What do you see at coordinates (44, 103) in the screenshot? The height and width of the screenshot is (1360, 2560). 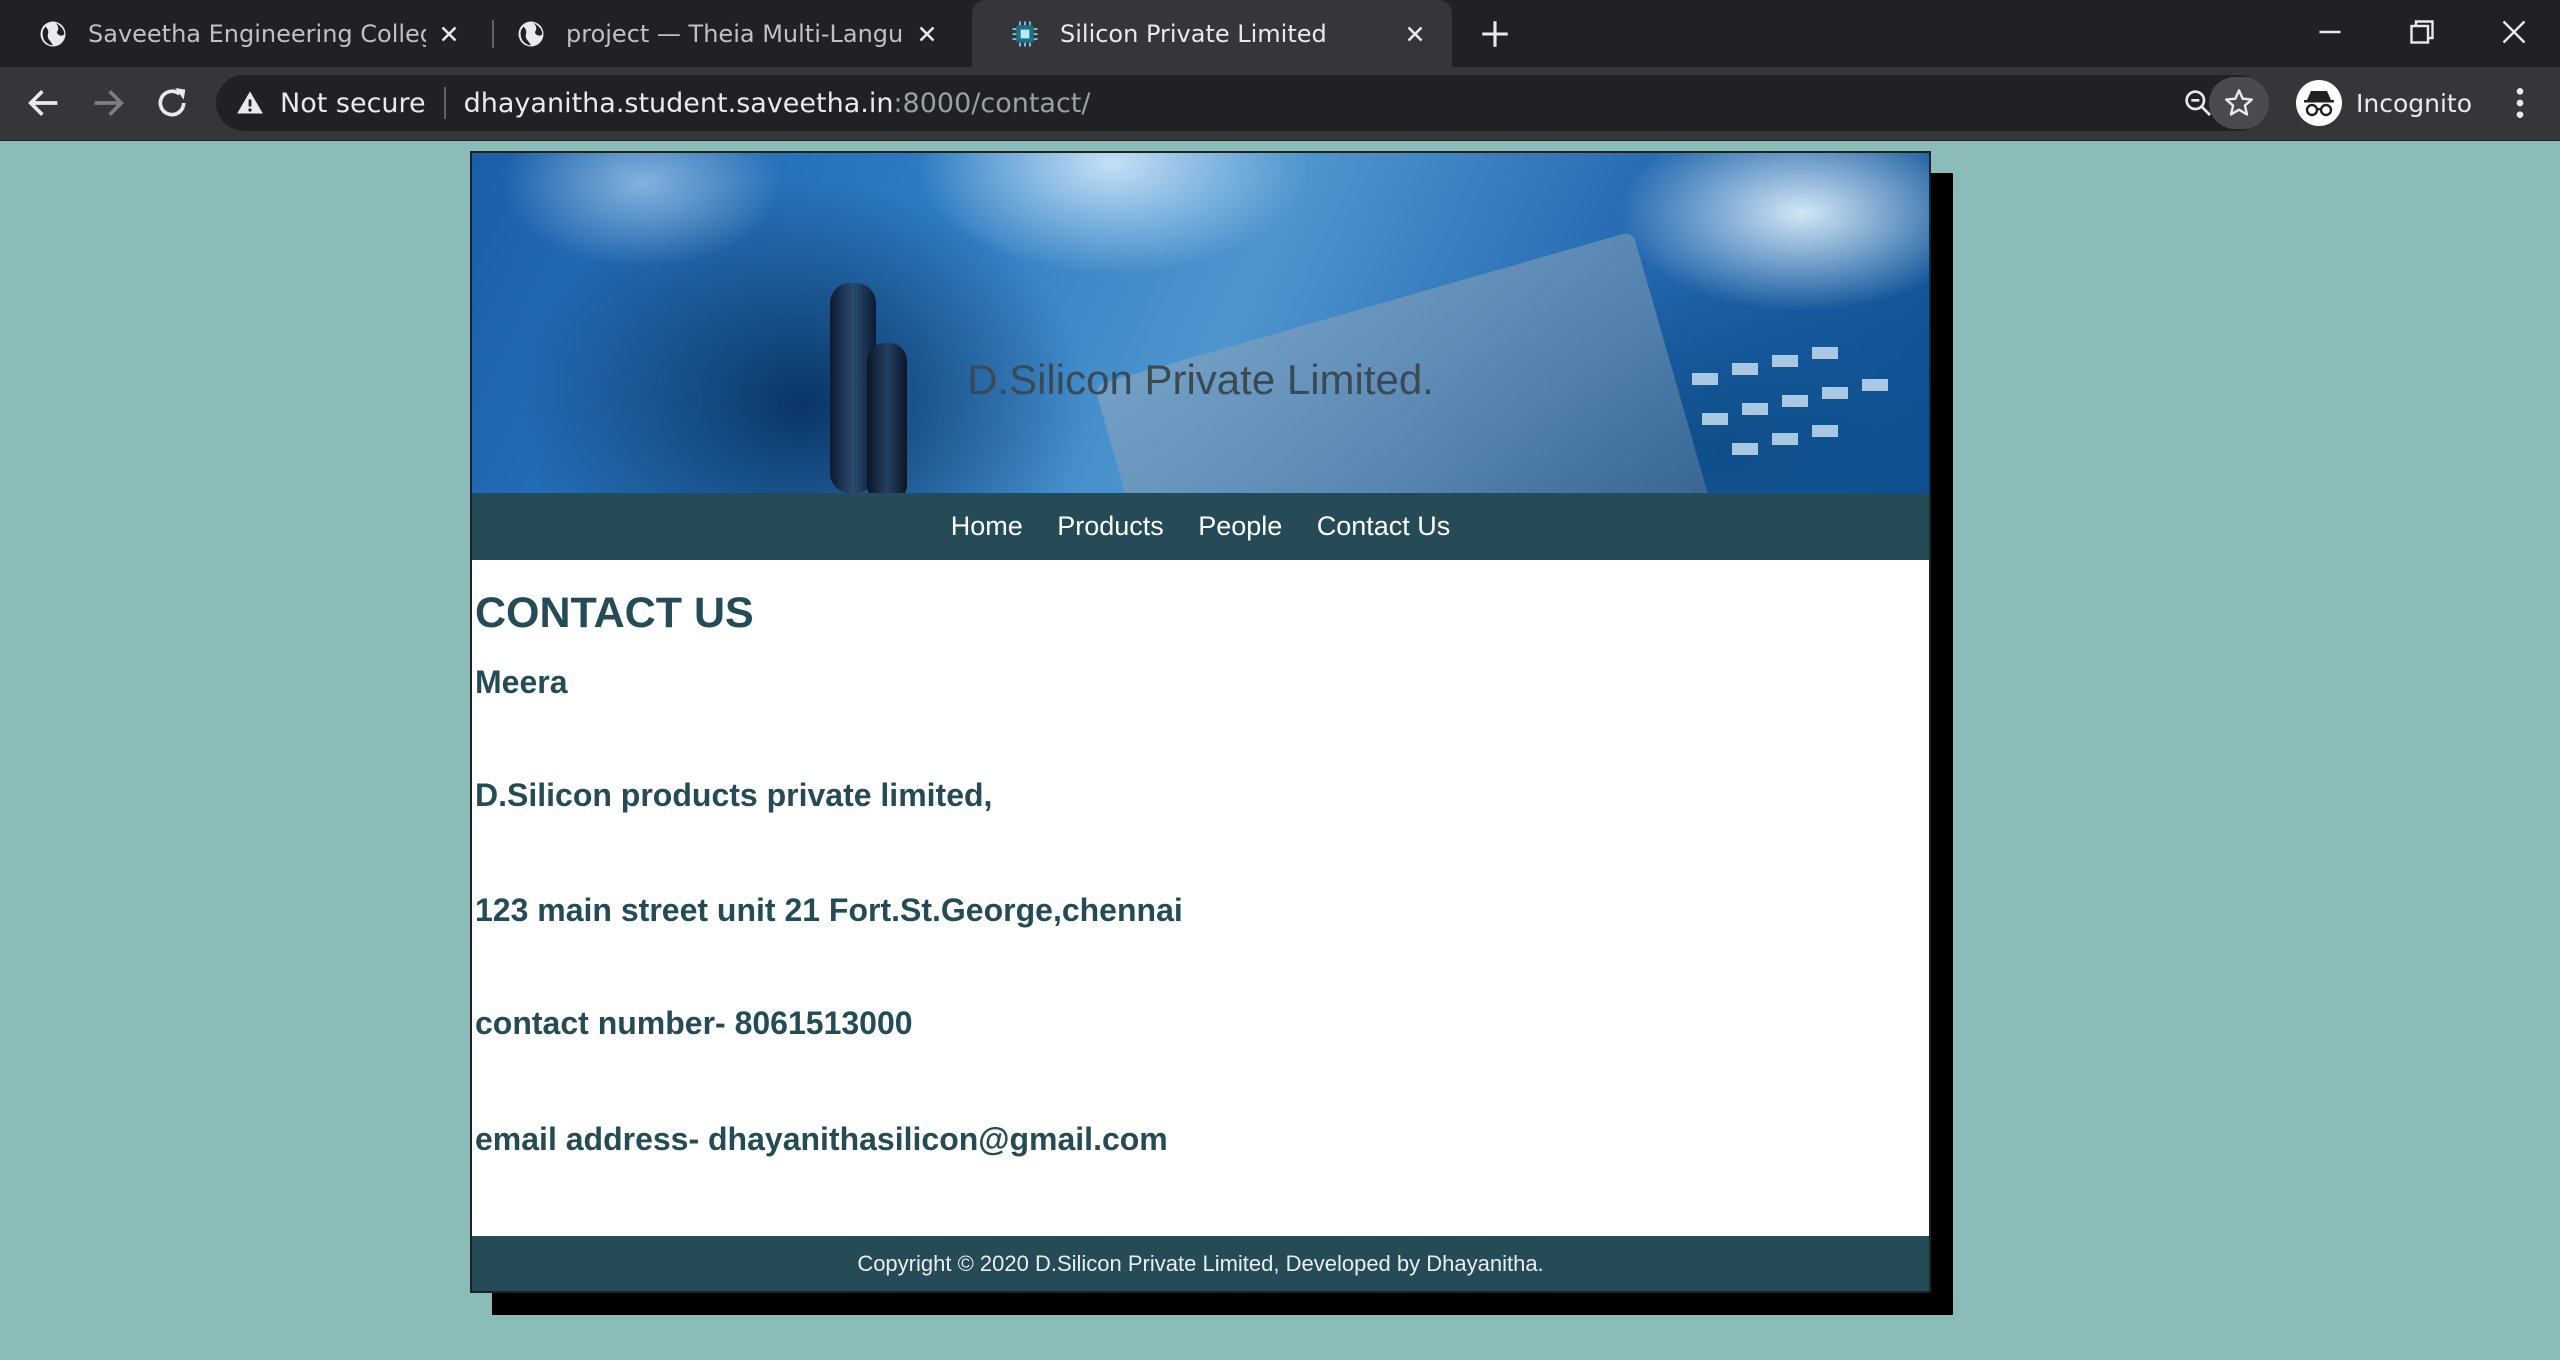 I see `back-arrow-icon` at bounding box center [44, 103].